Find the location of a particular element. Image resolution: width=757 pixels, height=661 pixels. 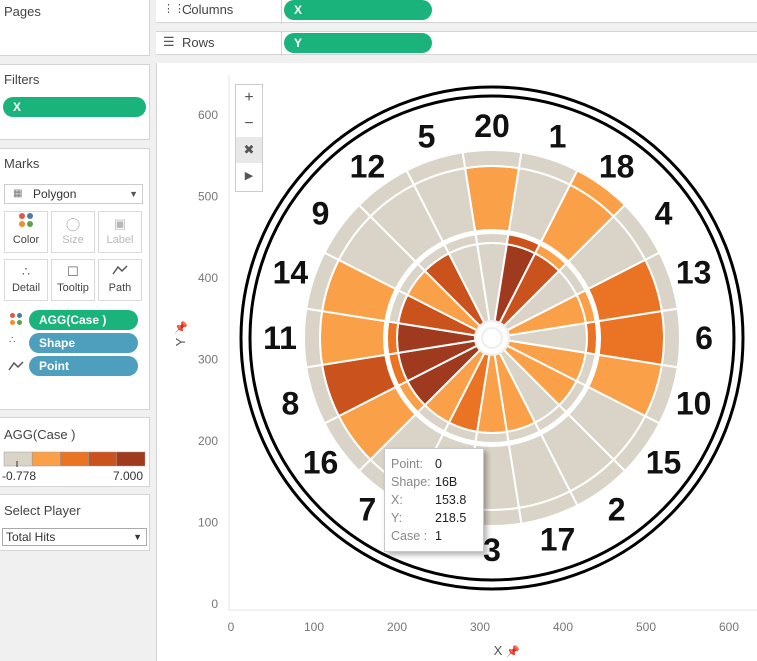

board-number: 2 is located at coordinates (617, 510).